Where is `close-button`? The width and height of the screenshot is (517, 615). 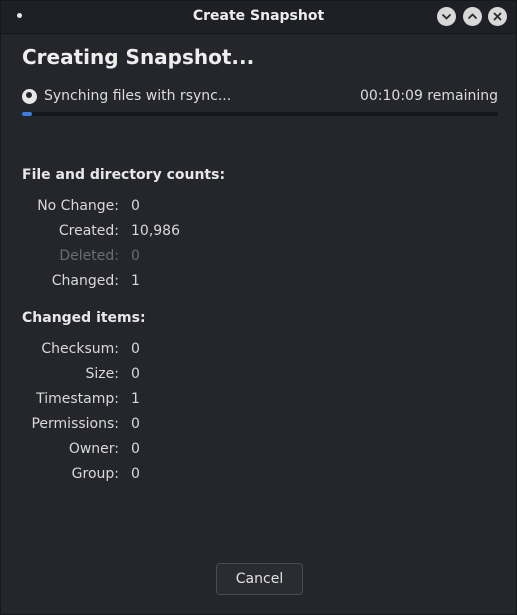 close-button is located at coordinates (497, 16).